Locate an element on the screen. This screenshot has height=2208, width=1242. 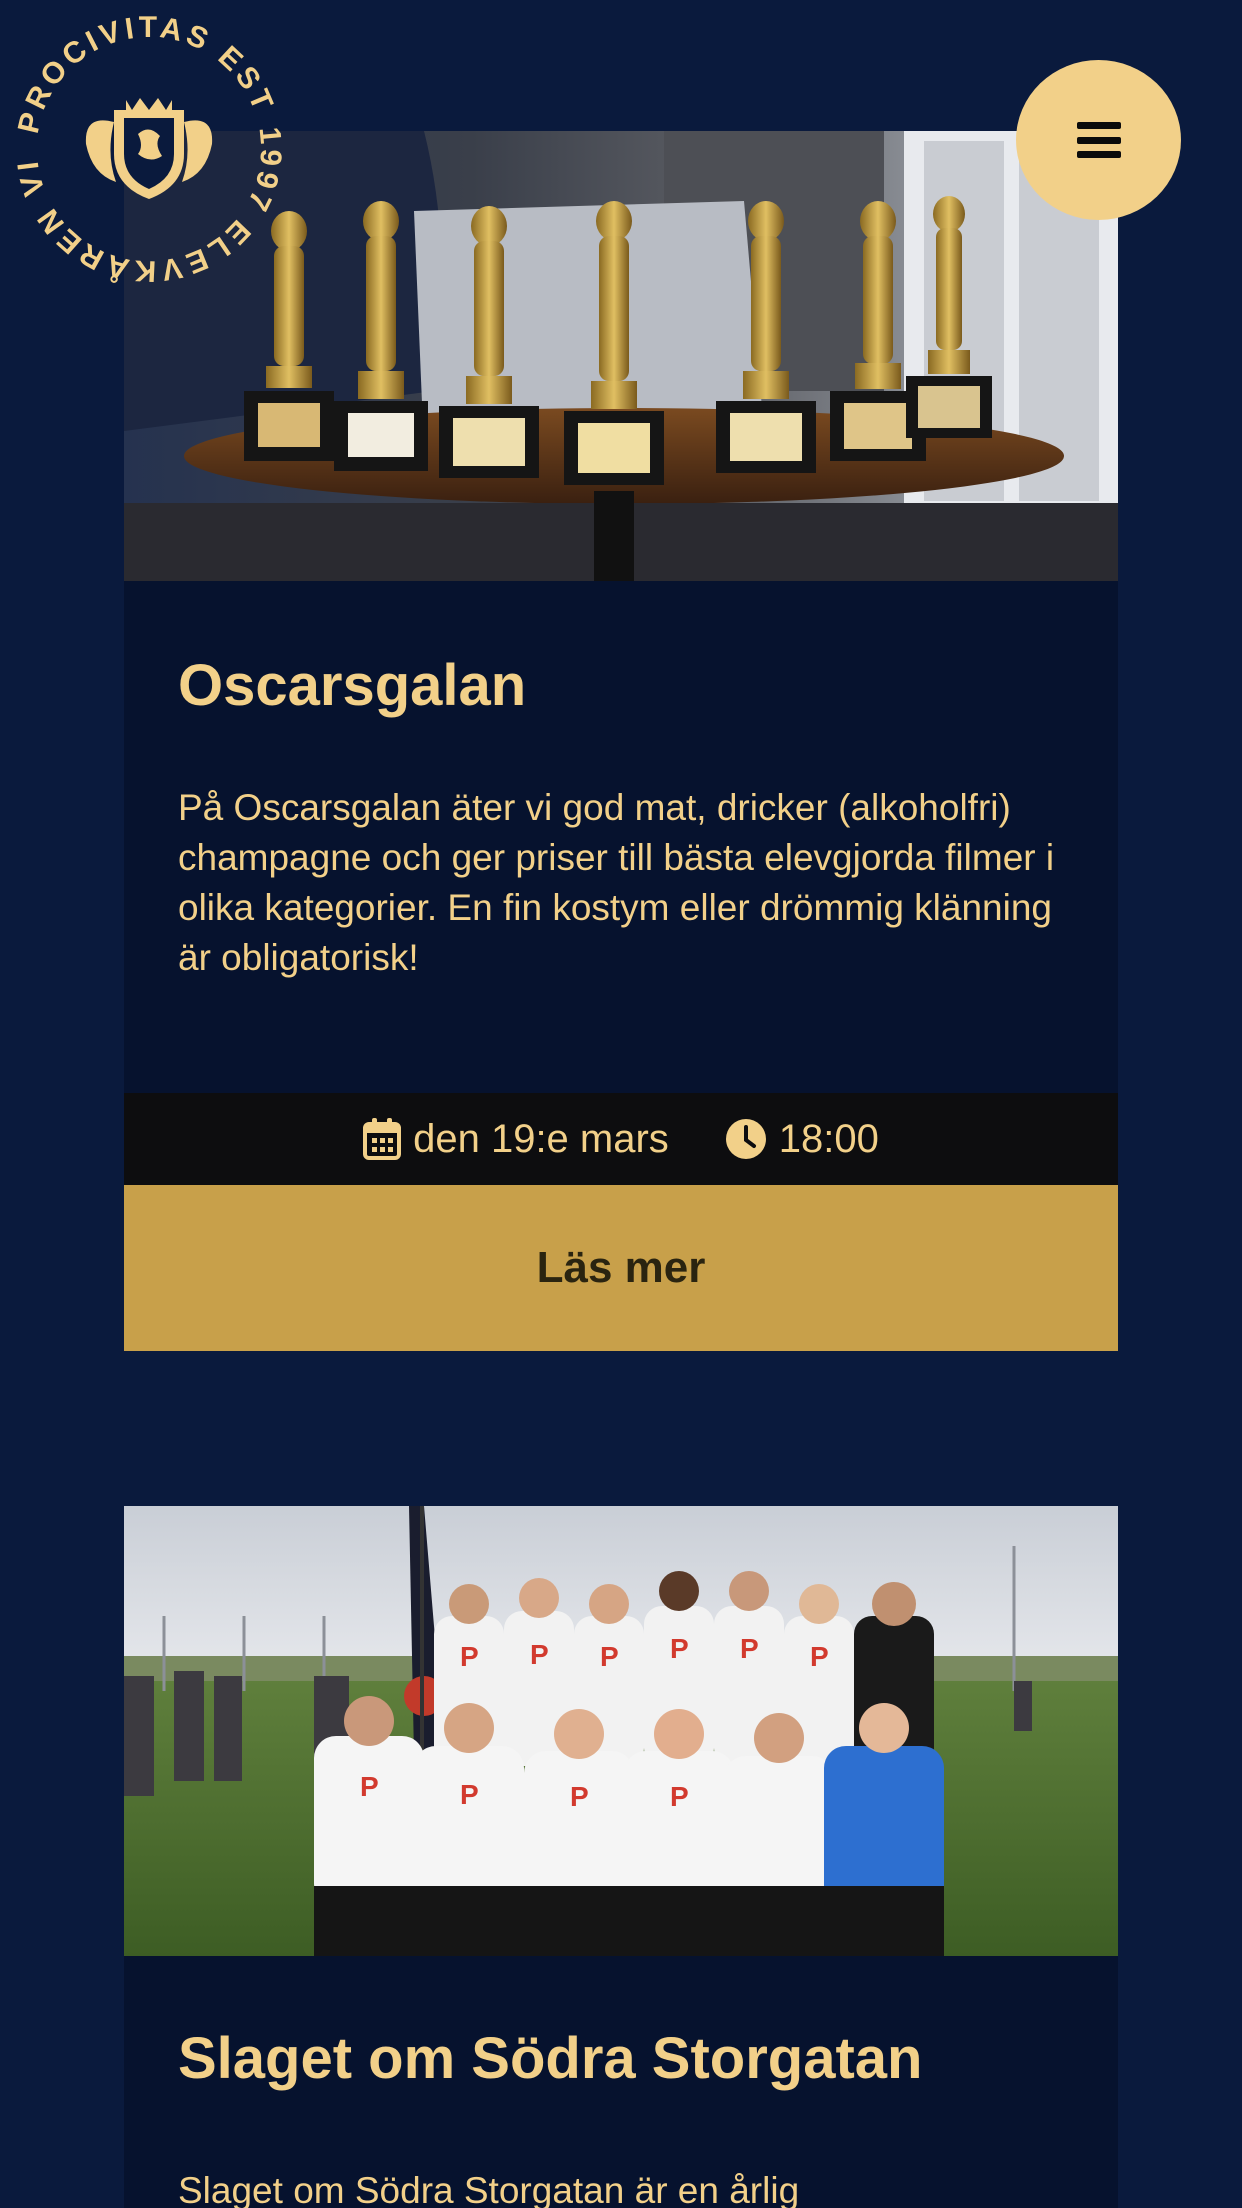
site-logo: PROCIVITAS EST 1997 ELEVKÅREN VID is located at coordinates (149, 149).